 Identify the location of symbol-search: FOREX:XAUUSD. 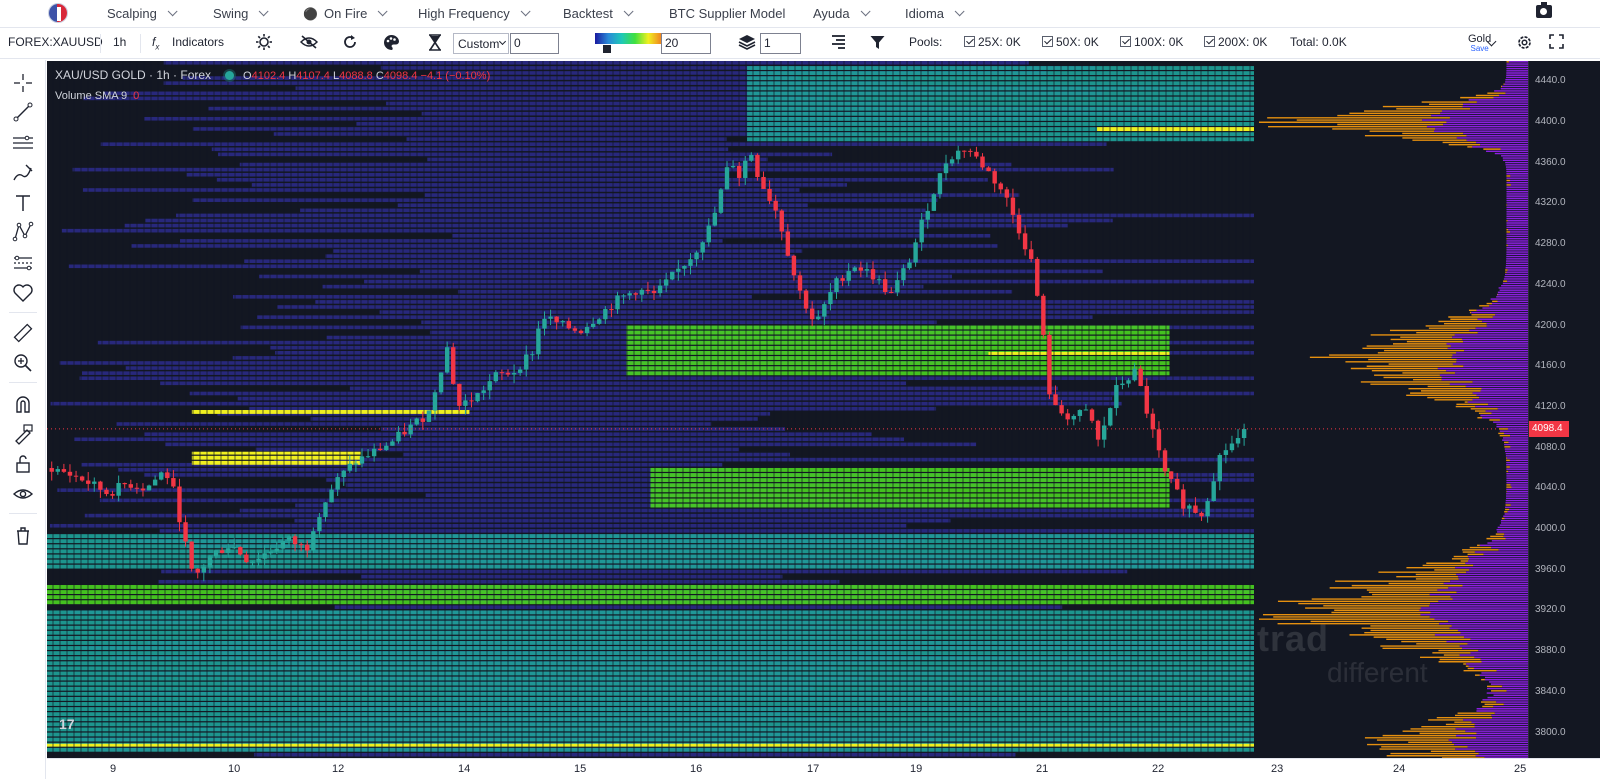
(55, 42).